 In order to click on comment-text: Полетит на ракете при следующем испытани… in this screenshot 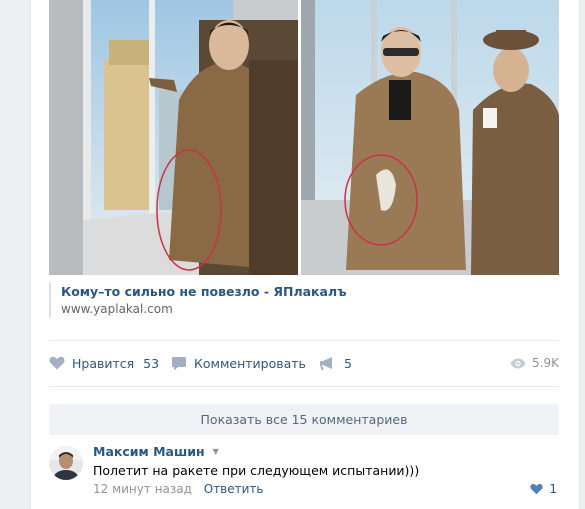, I will do `click(256, 470)`.